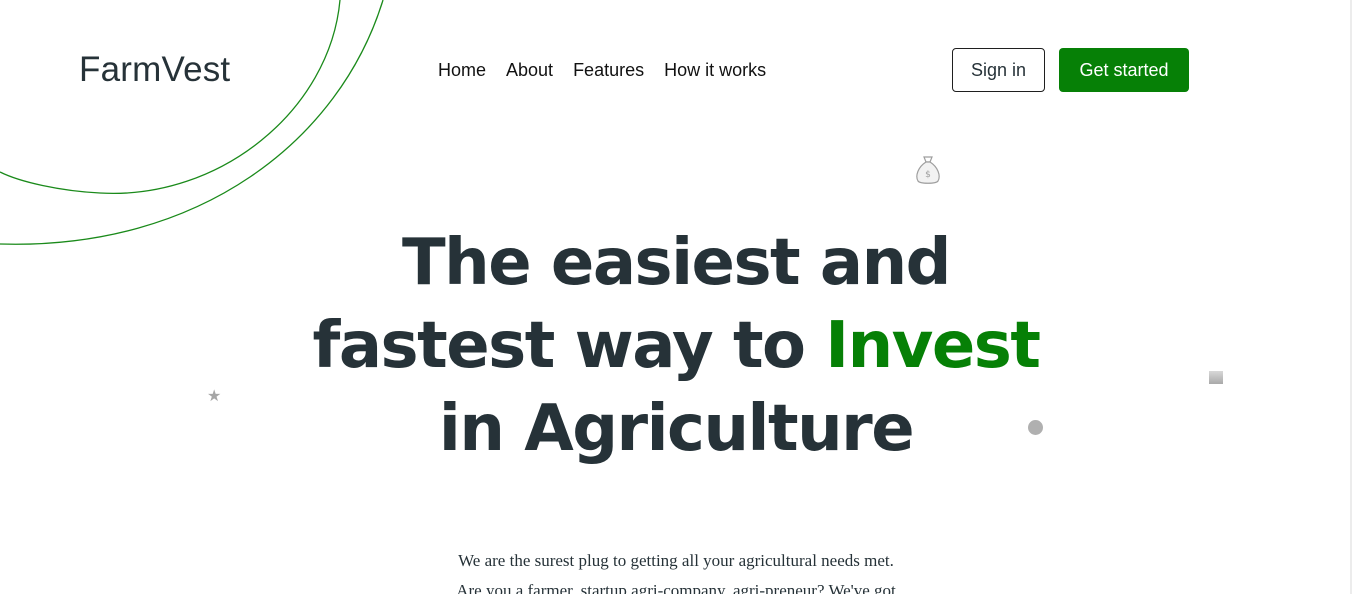  I want to click on get-started-button: Get started, so click(1124, 70).